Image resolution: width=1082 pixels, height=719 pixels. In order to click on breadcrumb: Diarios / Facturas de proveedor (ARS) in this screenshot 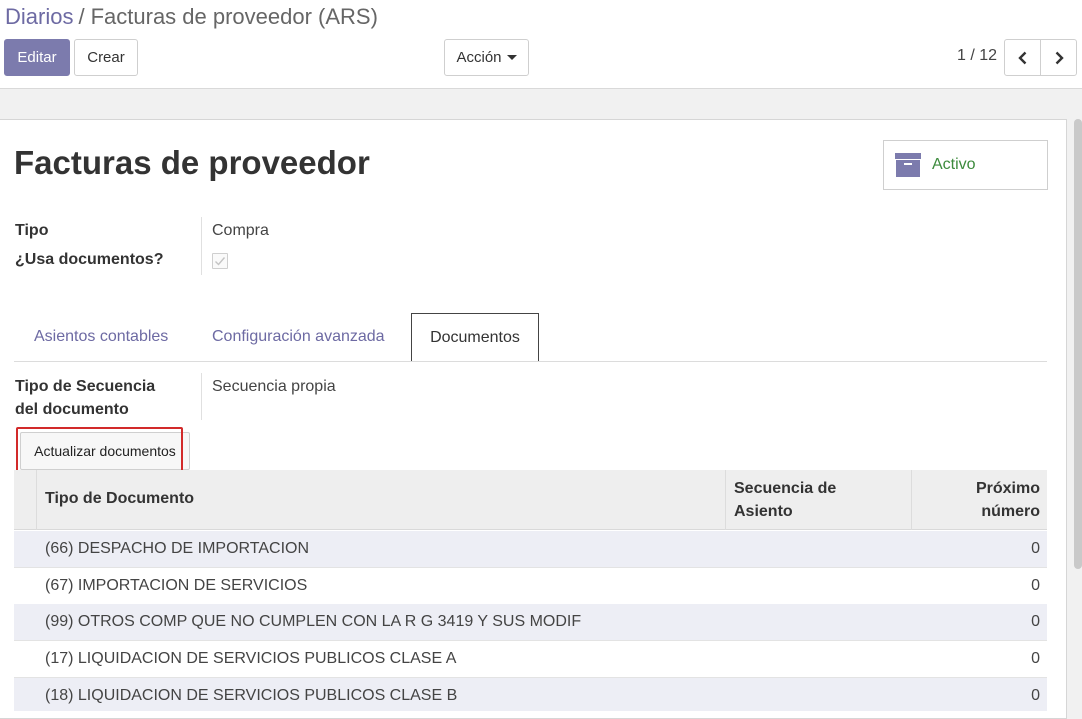, I will do `click(191, 17)`.